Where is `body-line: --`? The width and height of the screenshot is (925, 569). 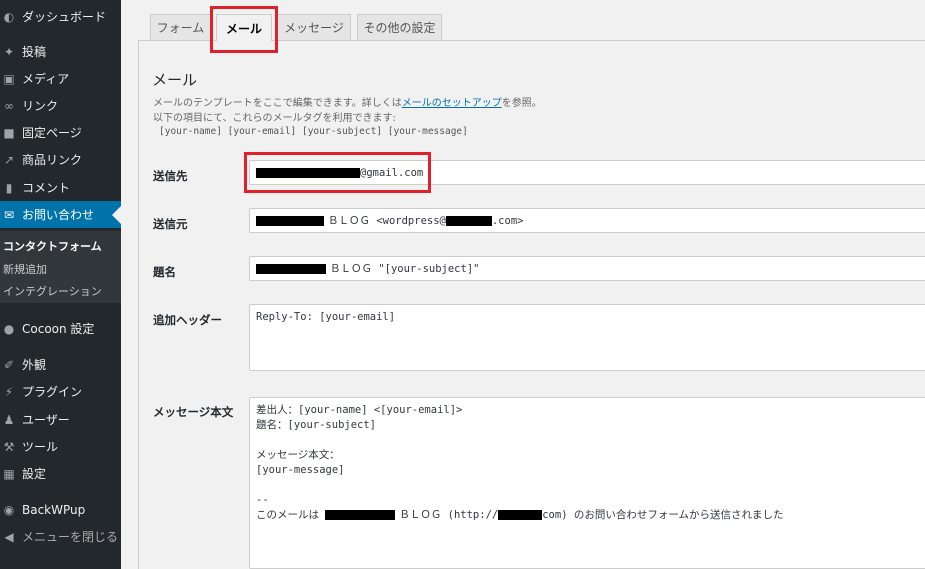
body-line: -- is located at coordinates (262, 500).